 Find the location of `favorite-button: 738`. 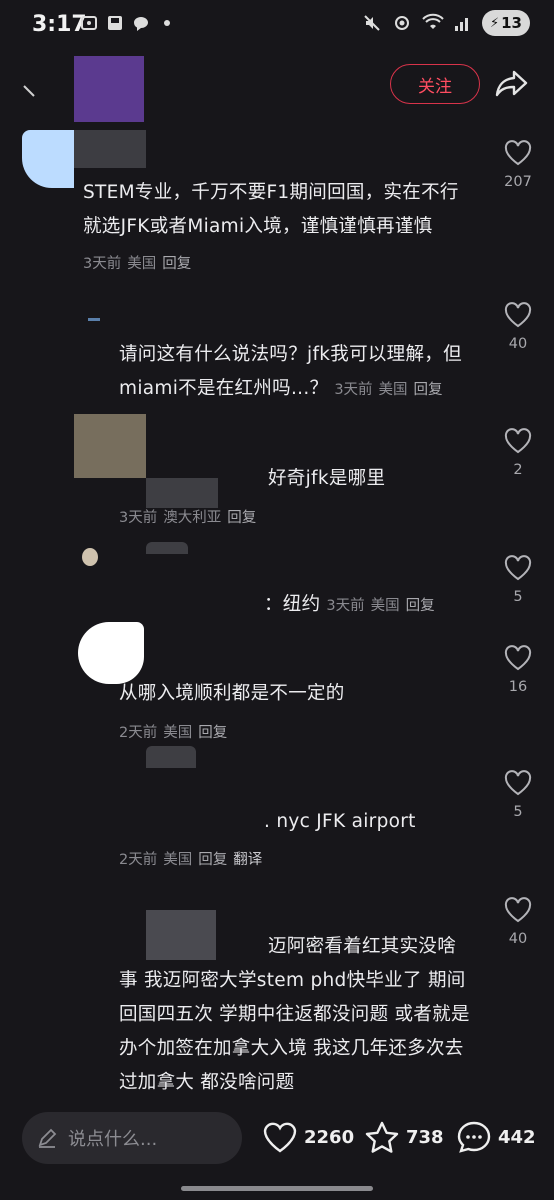

favorite-button: 738 is located at coordinates (404, 1137).